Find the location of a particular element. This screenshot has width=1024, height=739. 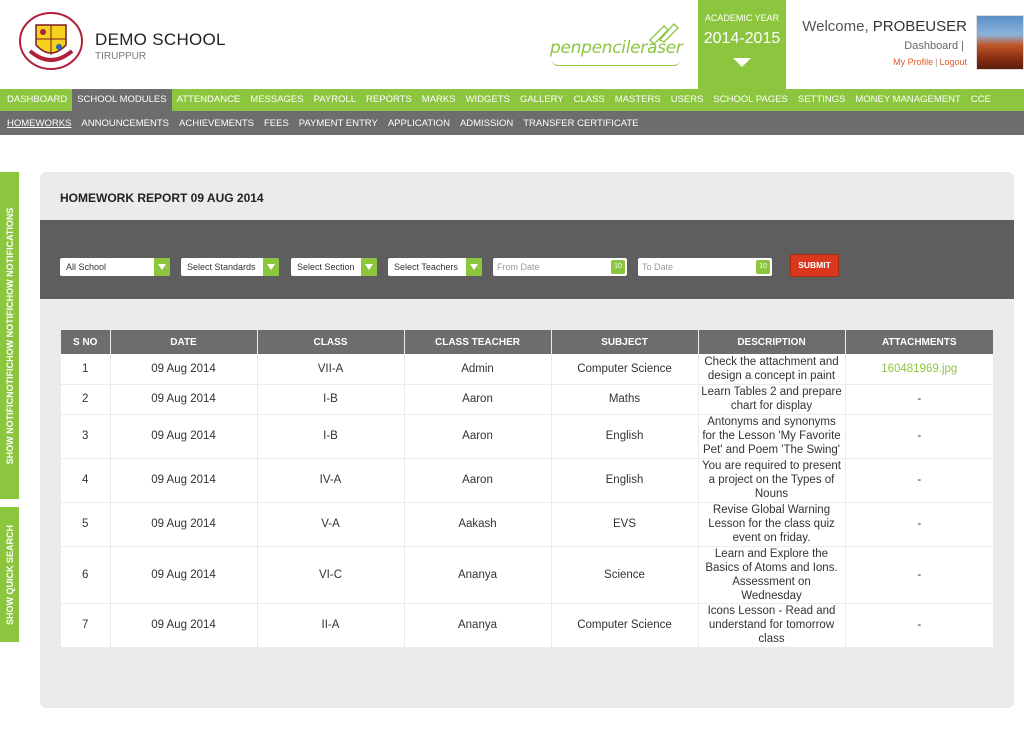

nav-school-pages: SCHOOL PAGES is located at coordinates (750, 100).